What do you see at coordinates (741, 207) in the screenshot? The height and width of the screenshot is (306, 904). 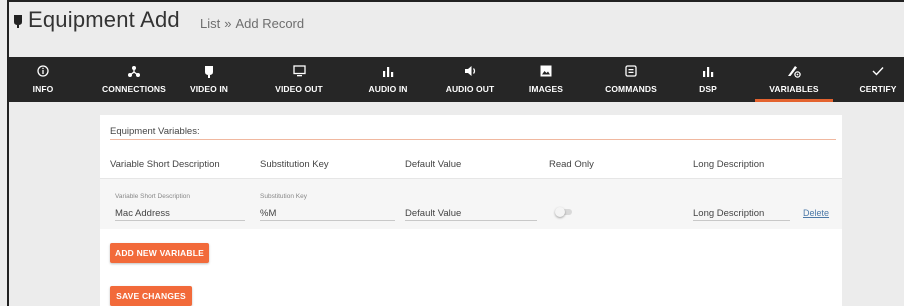 I see `long-description-field: Long Description` at bounding box center [741, 207].